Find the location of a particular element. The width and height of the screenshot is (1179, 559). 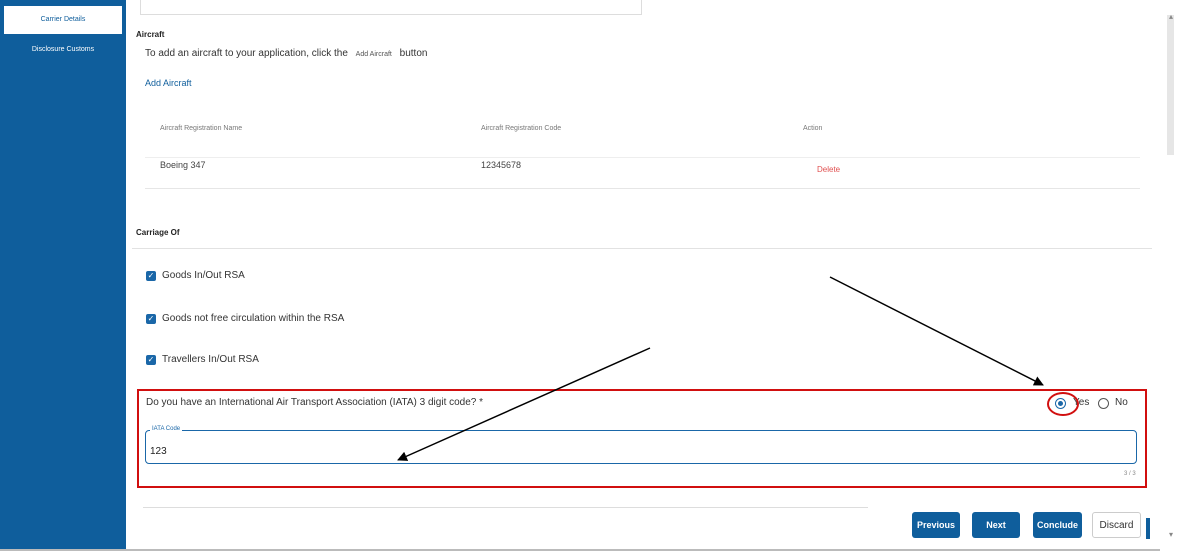

arrow-to-iata-field is located at coordinates (524, 404).